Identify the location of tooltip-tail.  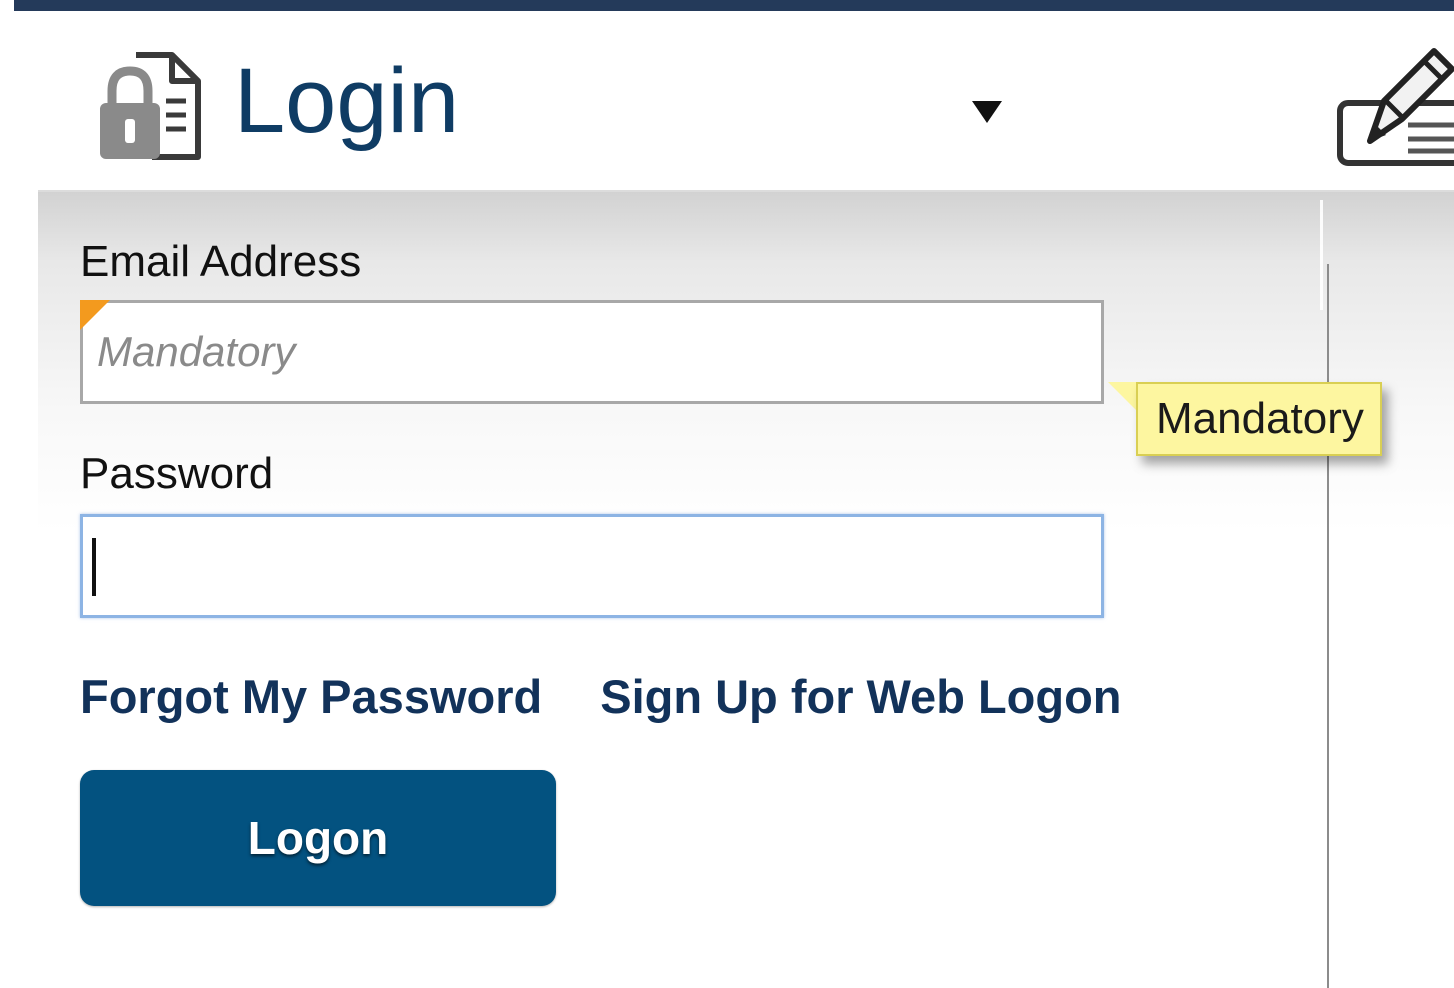
(1123, 397).